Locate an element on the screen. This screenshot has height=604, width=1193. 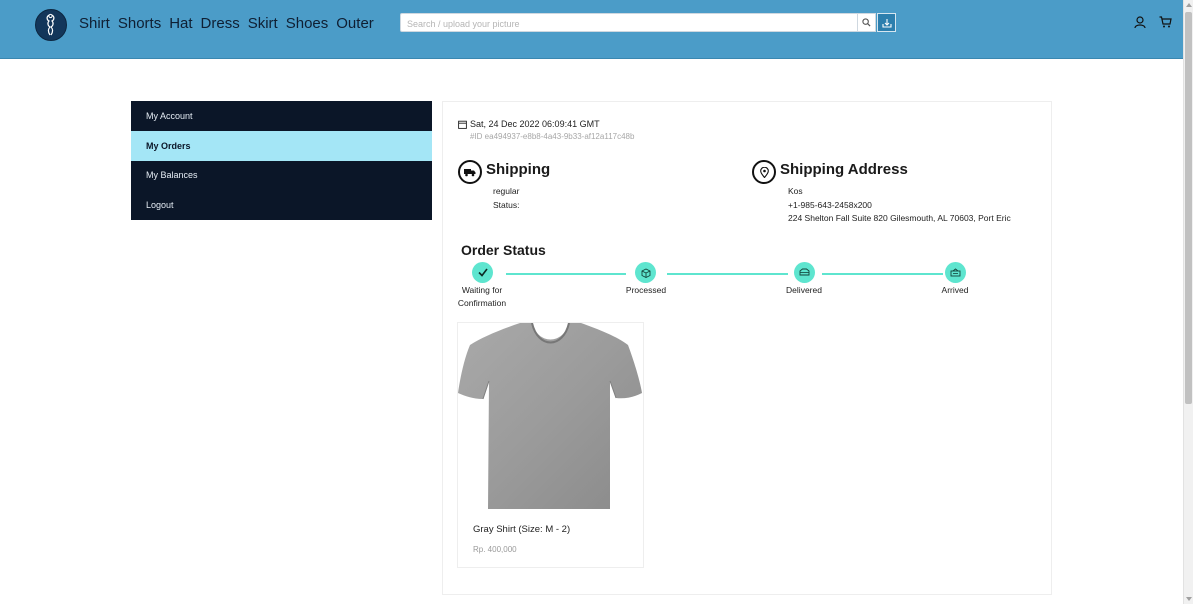
cart-button is located at coordinates (1165, 22).